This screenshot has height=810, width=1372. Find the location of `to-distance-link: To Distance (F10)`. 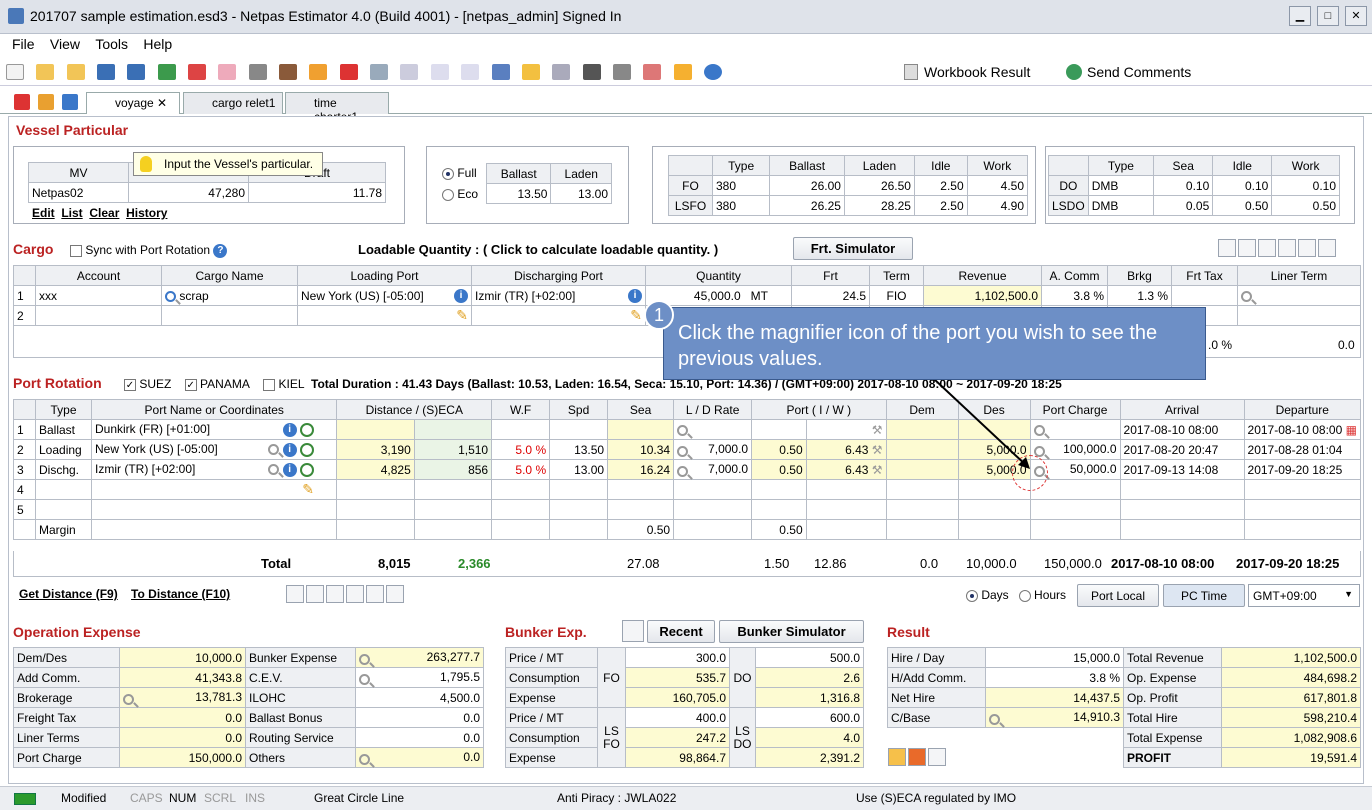

to-distance-link: To Distance (F10) is located at coordinates (180, 594).